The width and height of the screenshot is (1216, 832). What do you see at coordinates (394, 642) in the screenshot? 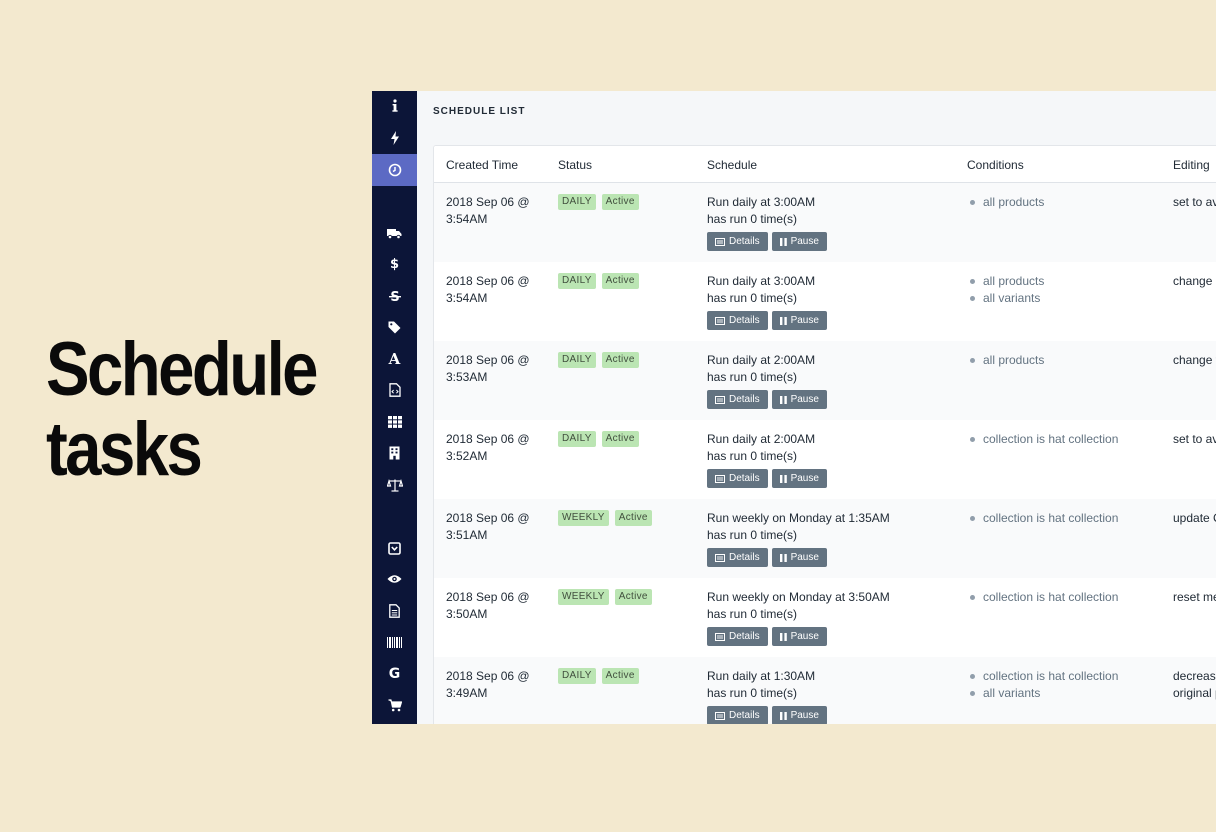
I see `barcode-icon` at bounding box center [394, 642].